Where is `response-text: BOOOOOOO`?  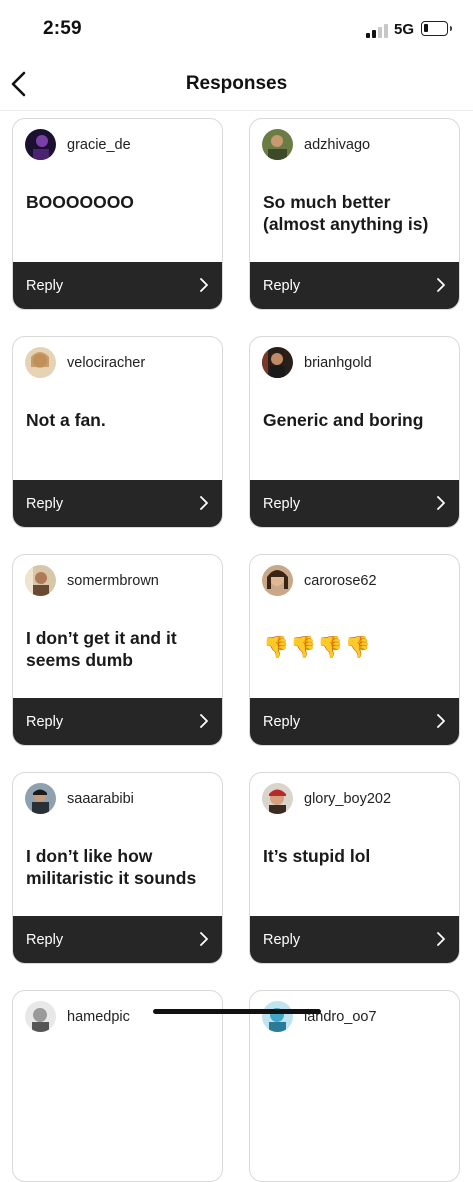 response-text: BOOOOOOO is located at coordinates (80, 202).